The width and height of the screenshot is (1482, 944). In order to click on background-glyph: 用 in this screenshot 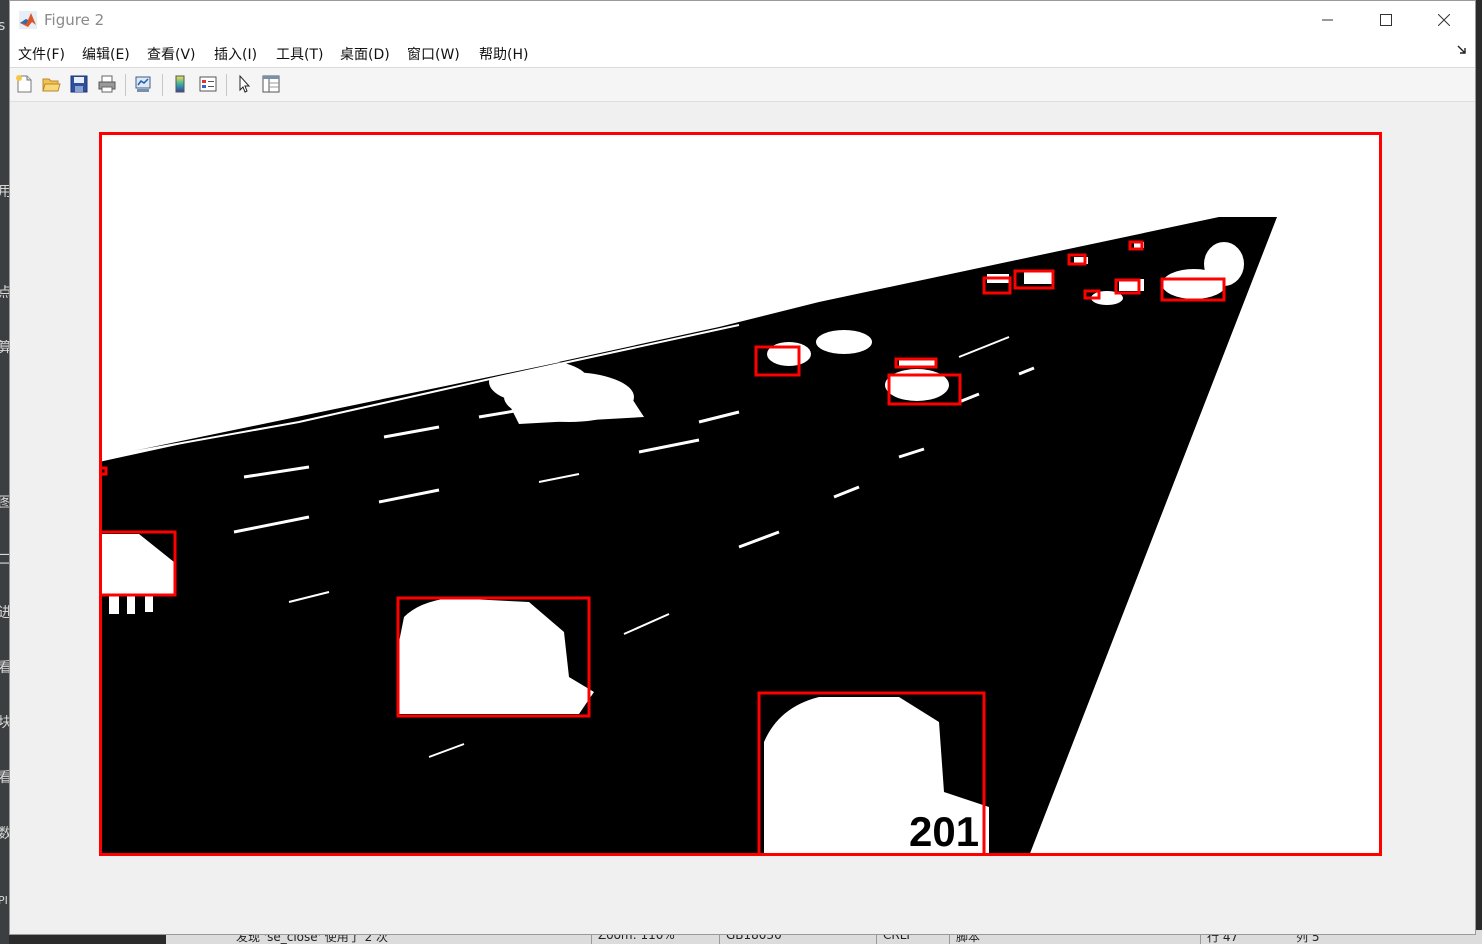, I will do `click(4, 192)`.